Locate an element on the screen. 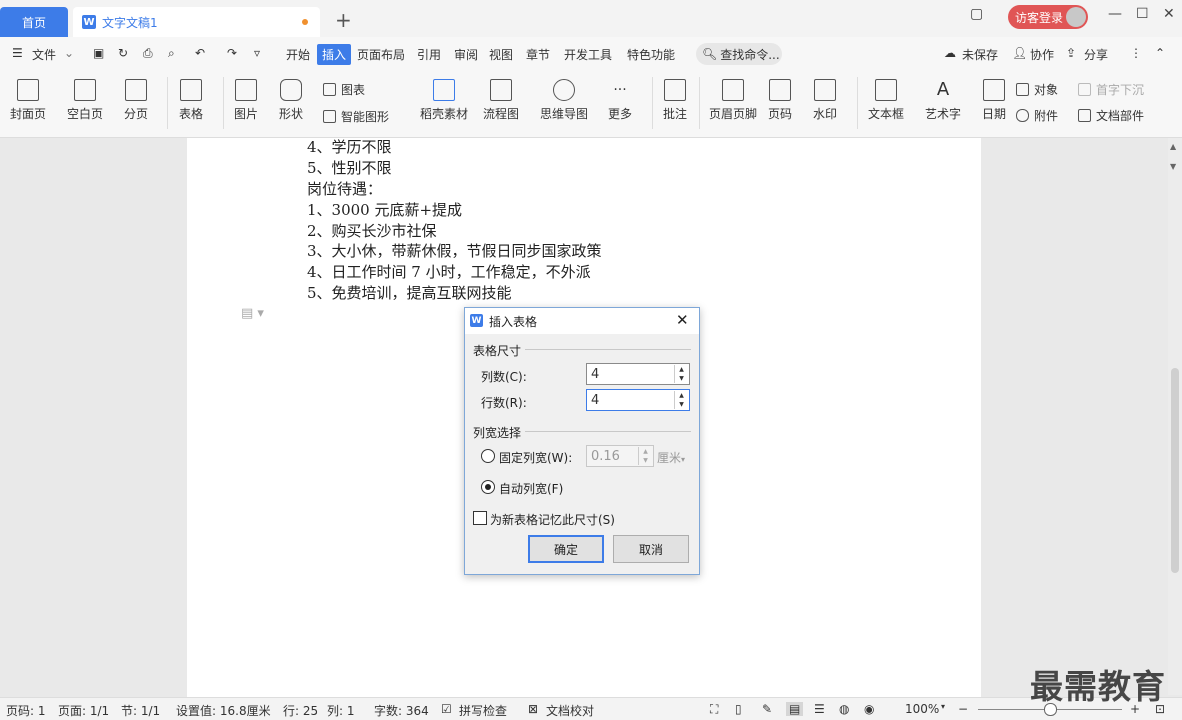 This screenshot has height=720, width=1182. maximize-icon: ☐ is located at coordinates (1142, 14).